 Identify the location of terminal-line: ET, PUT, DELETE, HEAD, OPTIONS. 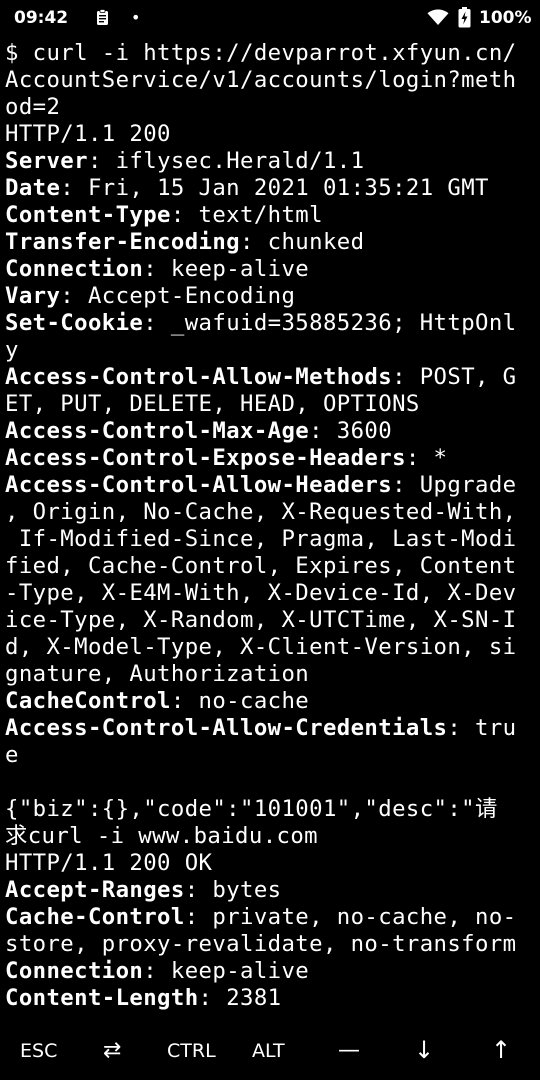
(270, 404).